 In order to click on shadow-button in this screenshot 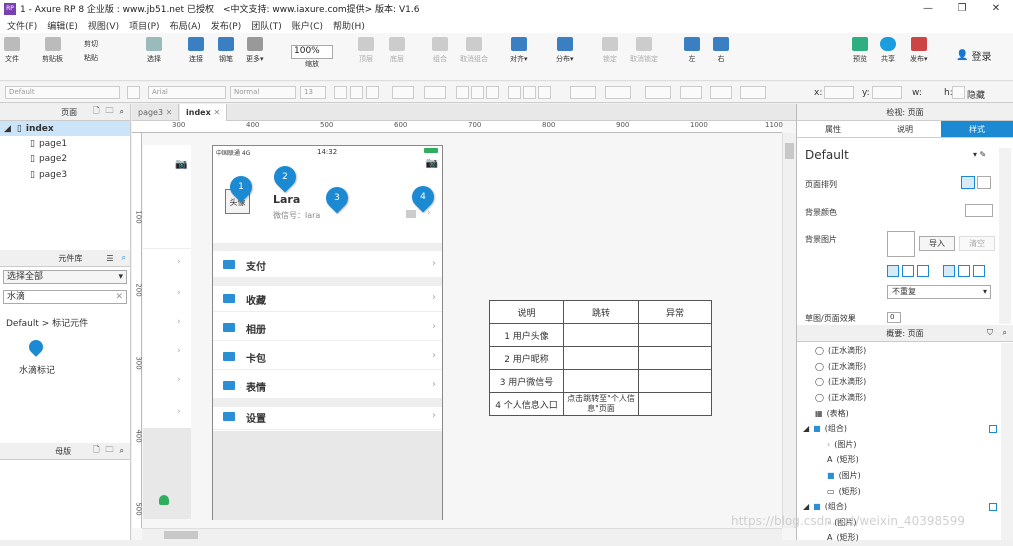, I will do `click(618, 92)`.